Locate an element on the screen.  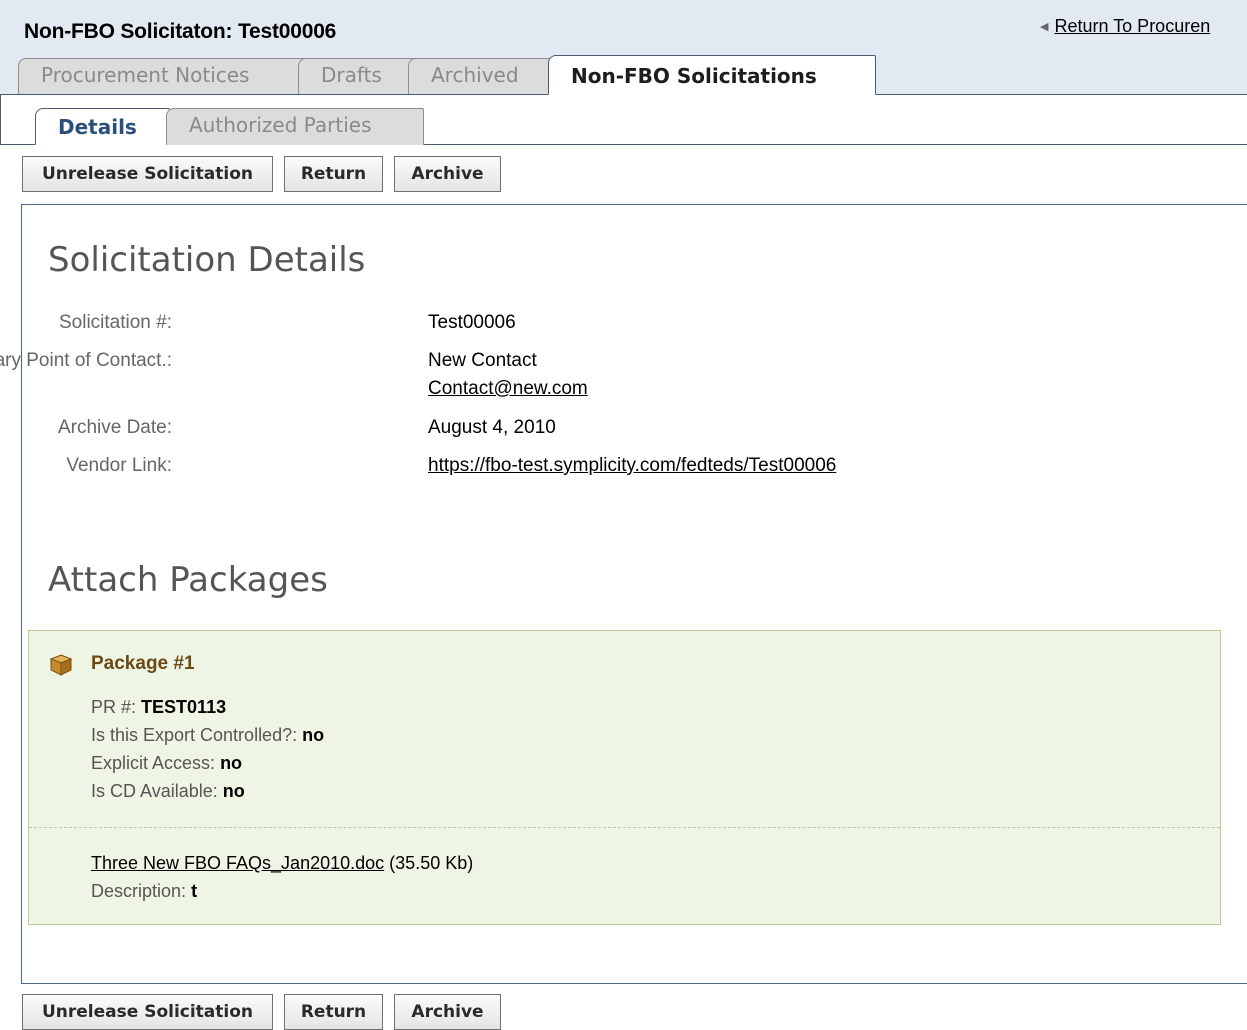
pr-number-row: PR #: TEST0113 is located at coordinates (158, 707).